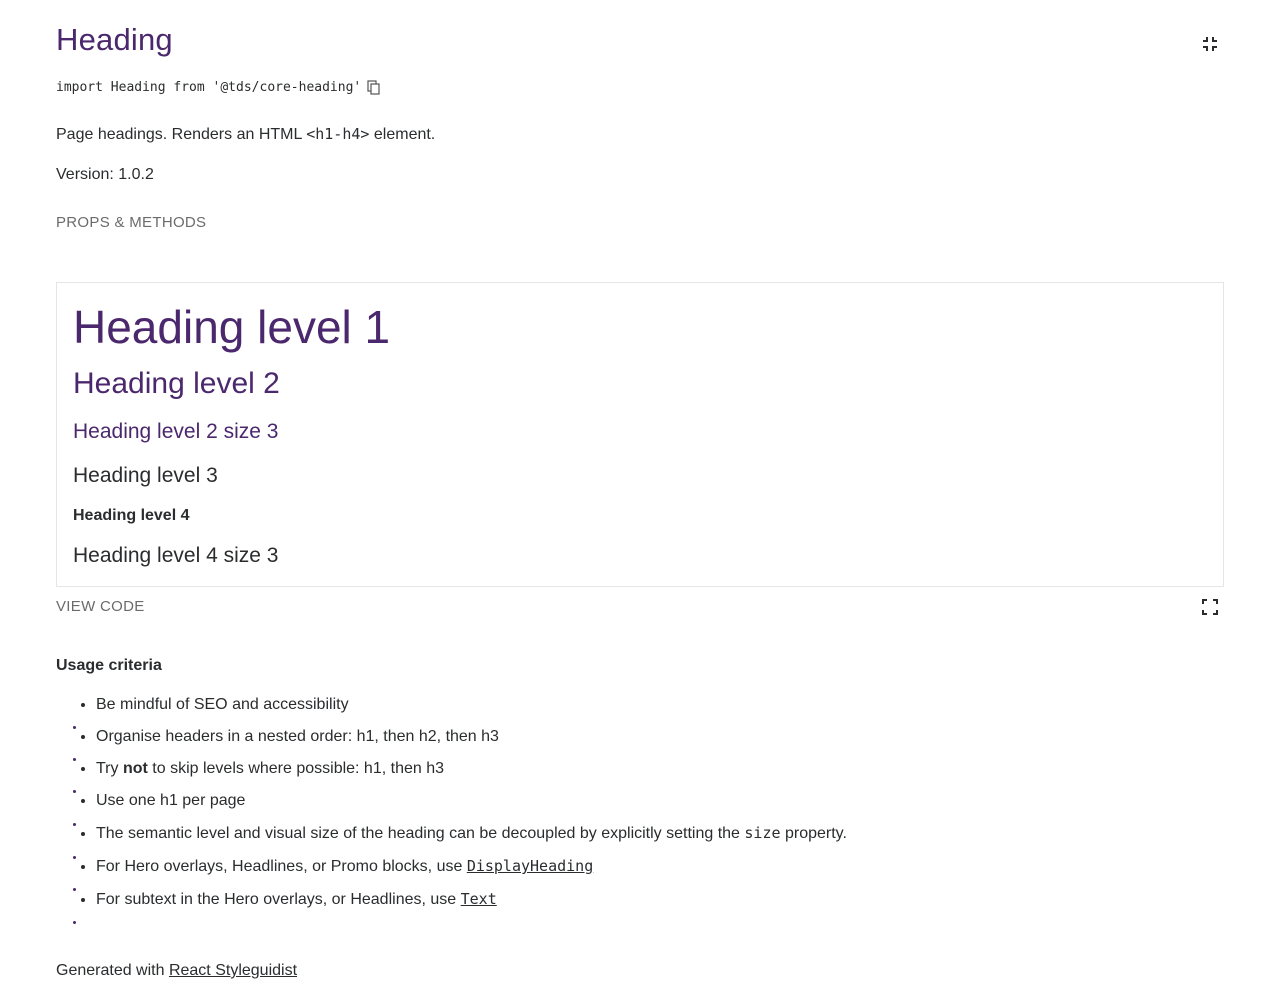 The height and width of the screenshot is (1000, 1280). Describe the element at coordinates (338, 134) in the screenshot. I see `html-element-code: <h1-h4>` at that location.